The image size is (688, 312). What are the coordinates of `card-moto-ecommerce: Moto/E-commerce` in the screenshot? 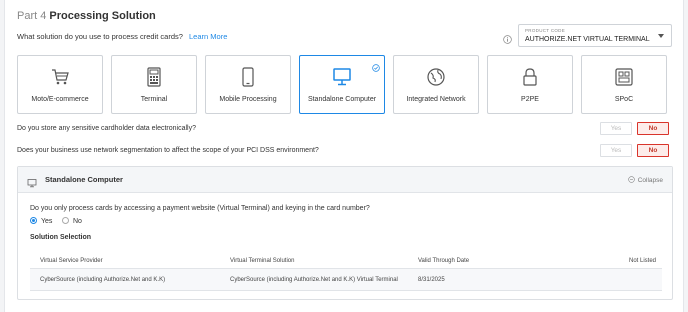 It's located at (60, 84).